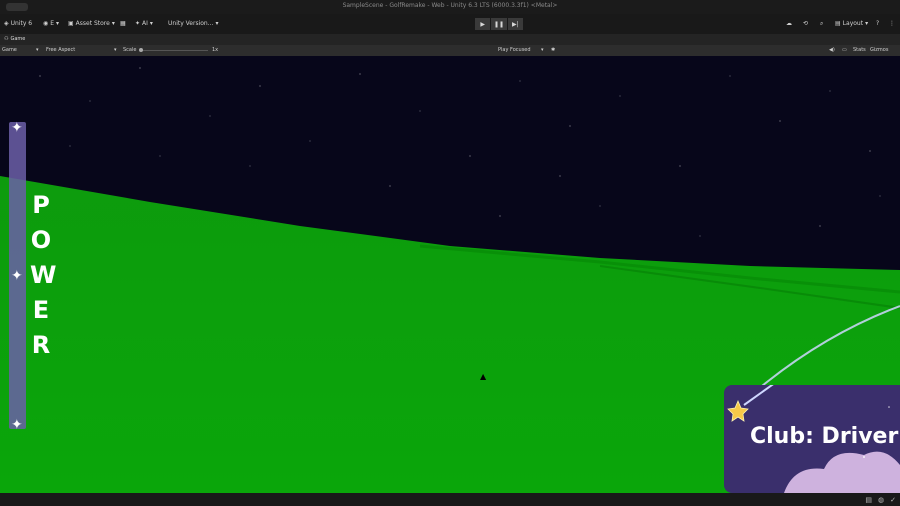  I want to click on account-label: E, so click(52, 23).